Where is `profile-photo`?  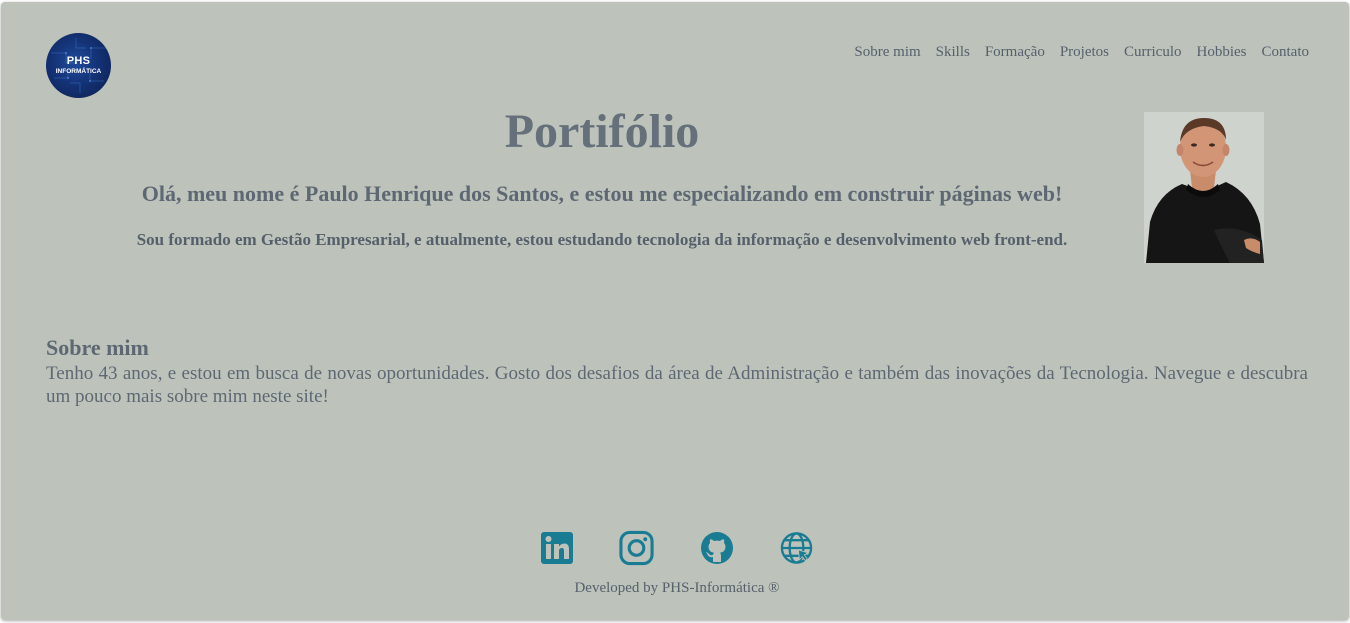 profile-photo is located at coordinates (1204, 187).